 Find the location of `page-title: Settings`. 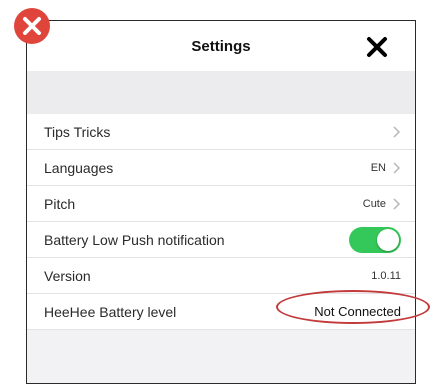

page-title: Settings is located at coordinates (221, 46).